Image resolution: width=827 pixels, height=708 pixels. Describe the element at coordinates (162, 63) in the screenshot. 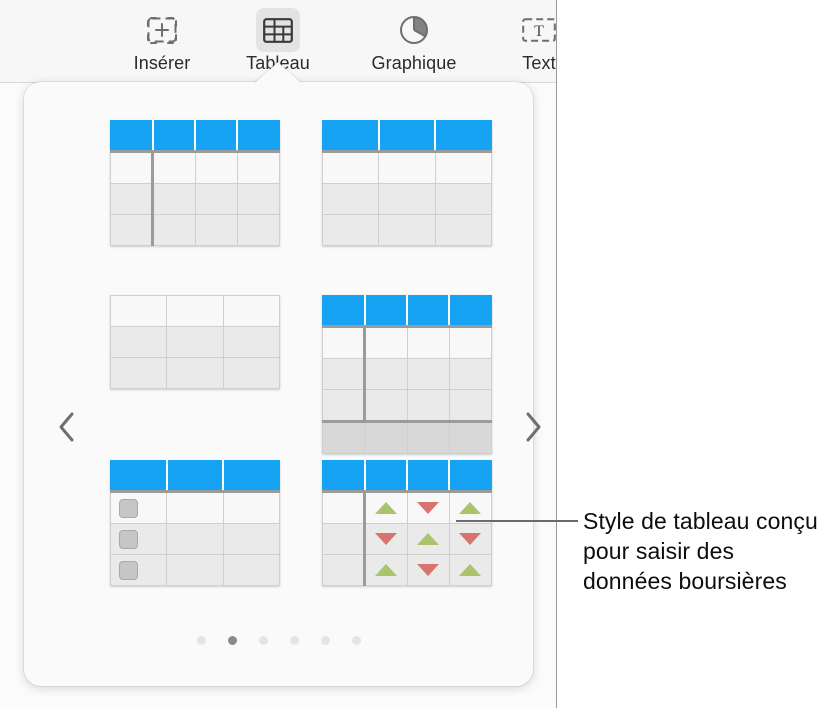

I see `toolbar-item-label: Insérer` at that location.